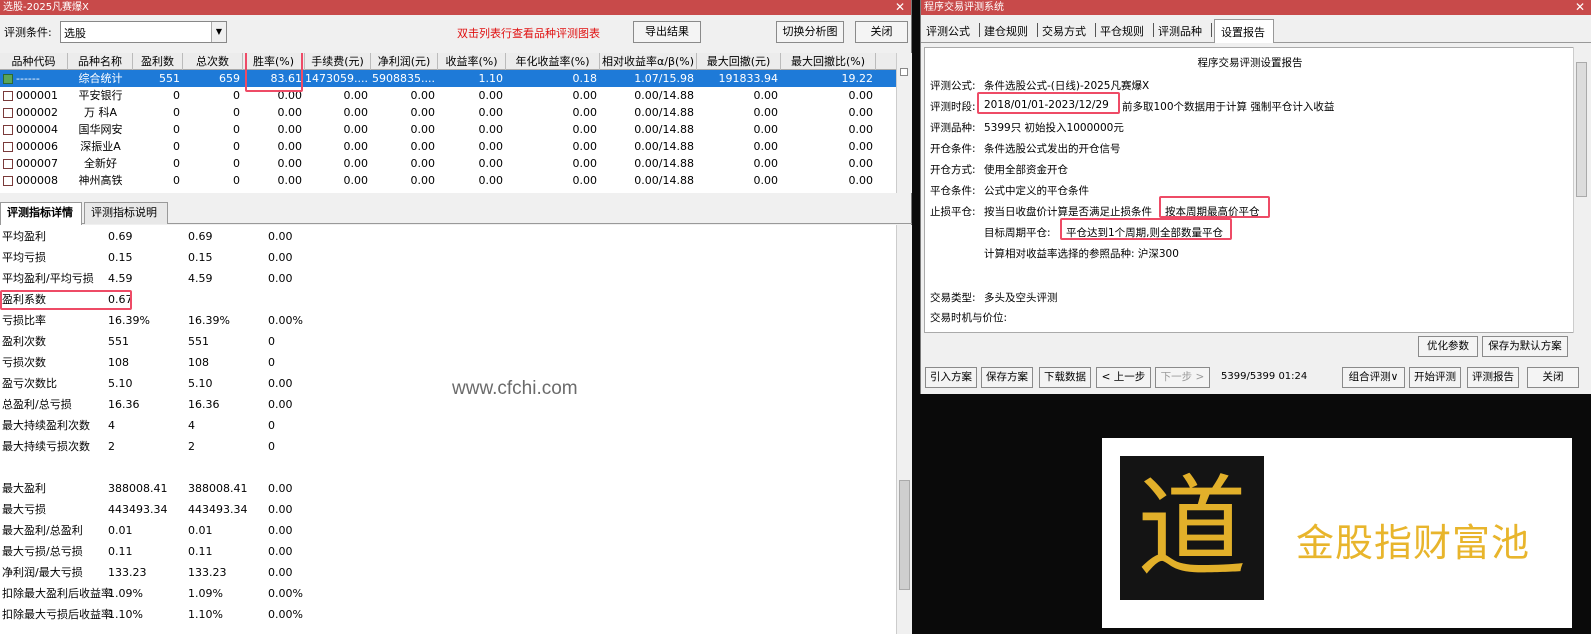 This screenshot has width=1591, height=634. What do you see at coordinates (1007, 377) in the screenshot?
I see `save-scheme-button: 保存方案` at bounding box center [1007, 377].